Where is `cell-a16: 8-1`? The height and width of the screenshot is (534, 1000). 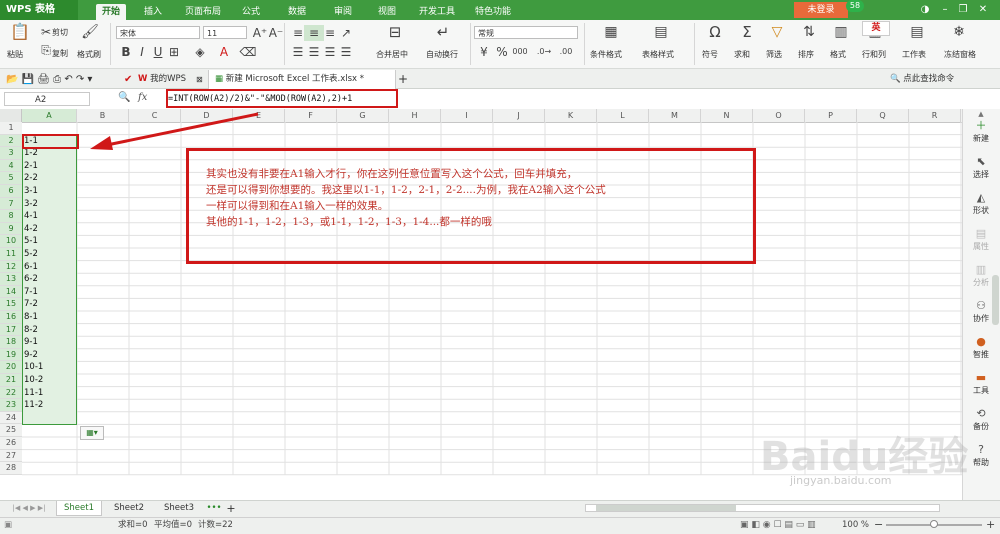 cell-a16: 8-1 is located at coordinates (31, 317).